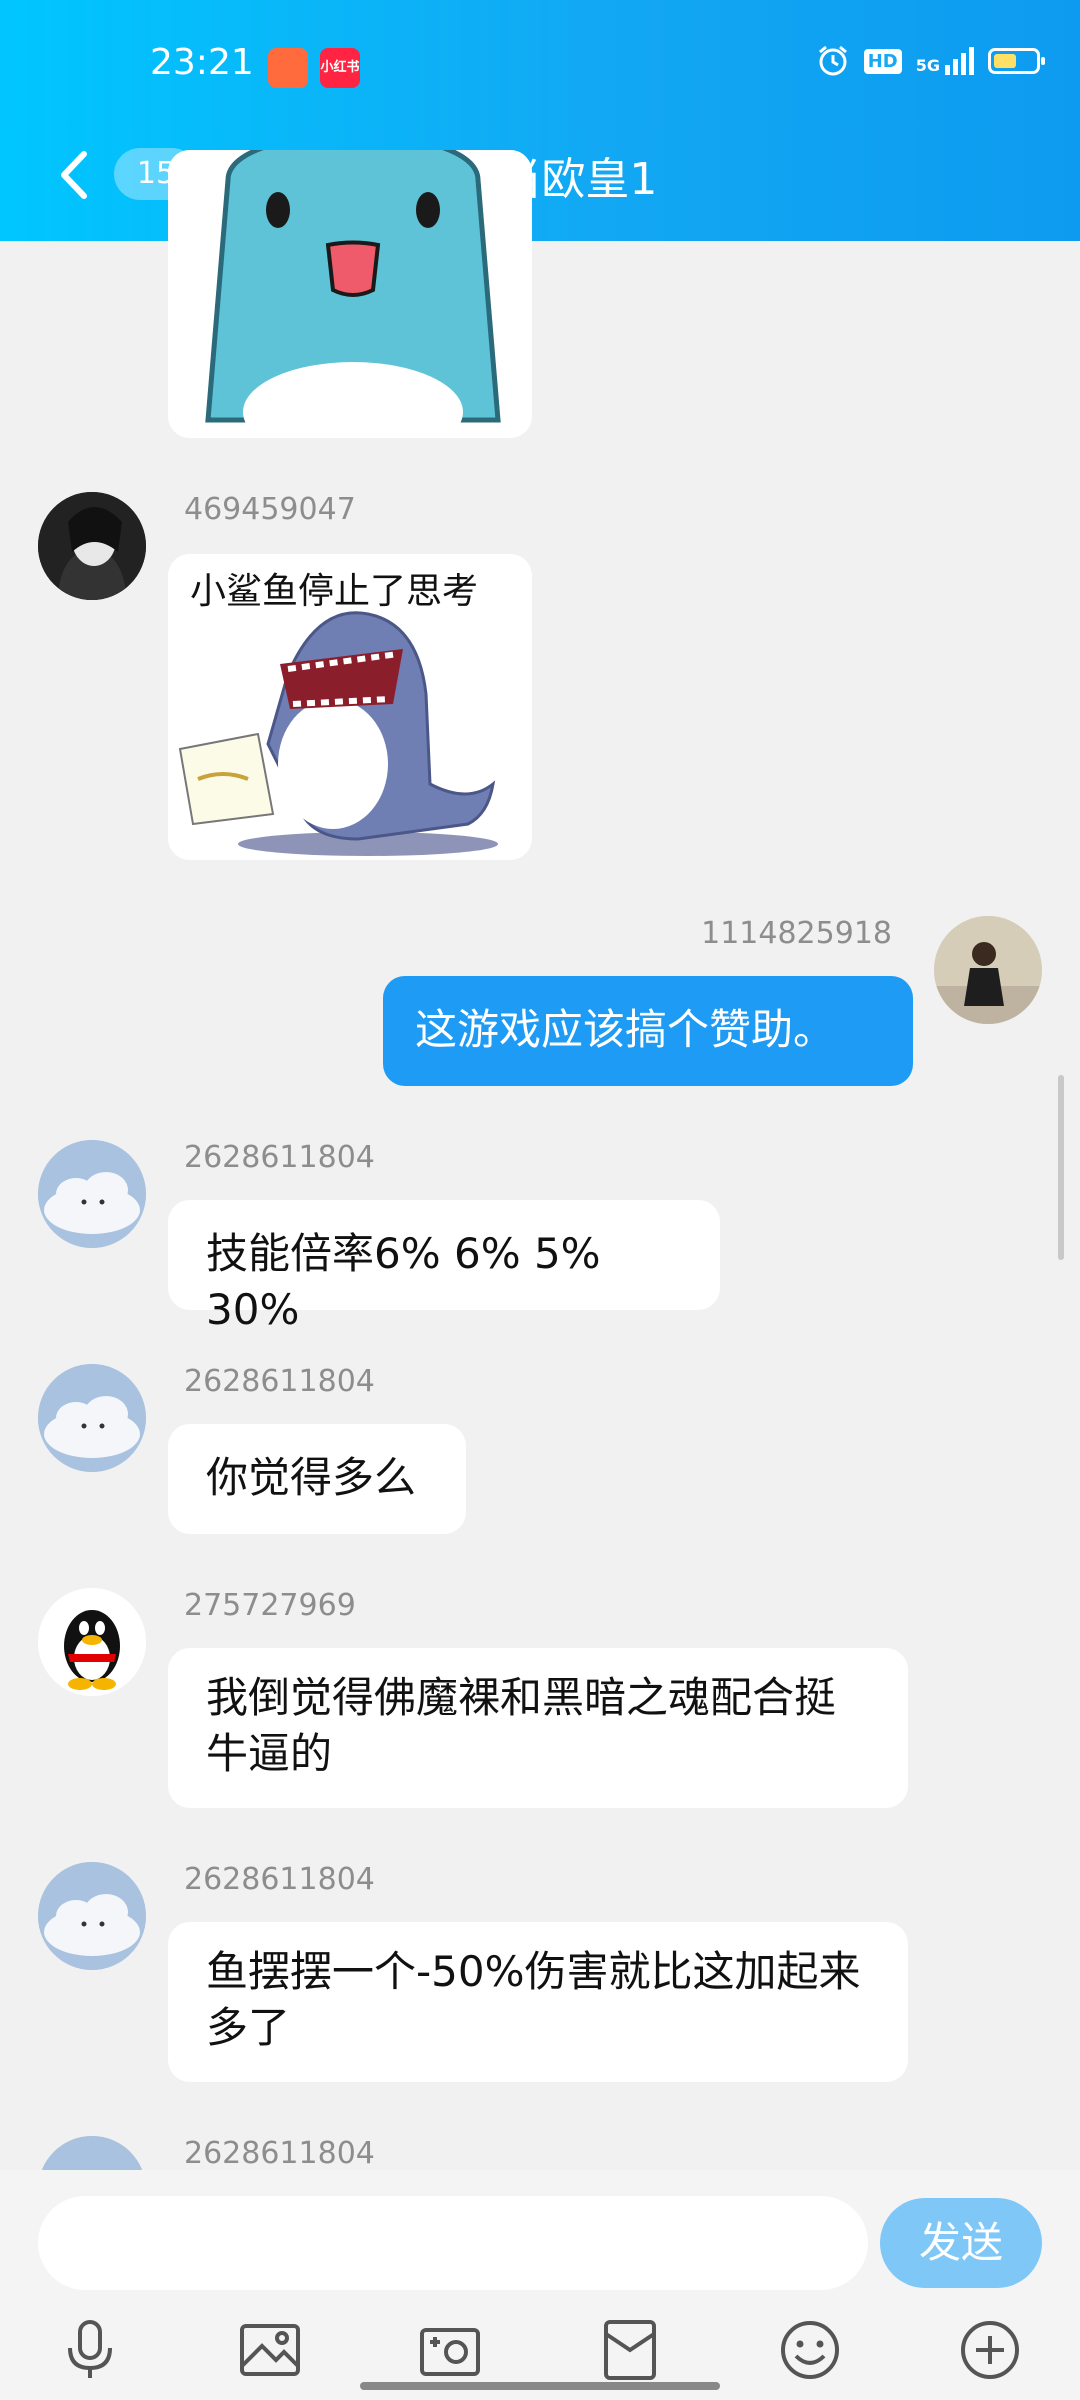 The width and height of the screenshot is (1080, 2400). Describe the element at coordinates (945, 61) in the screenshot. I see `signal-icon: 5G` at that location.